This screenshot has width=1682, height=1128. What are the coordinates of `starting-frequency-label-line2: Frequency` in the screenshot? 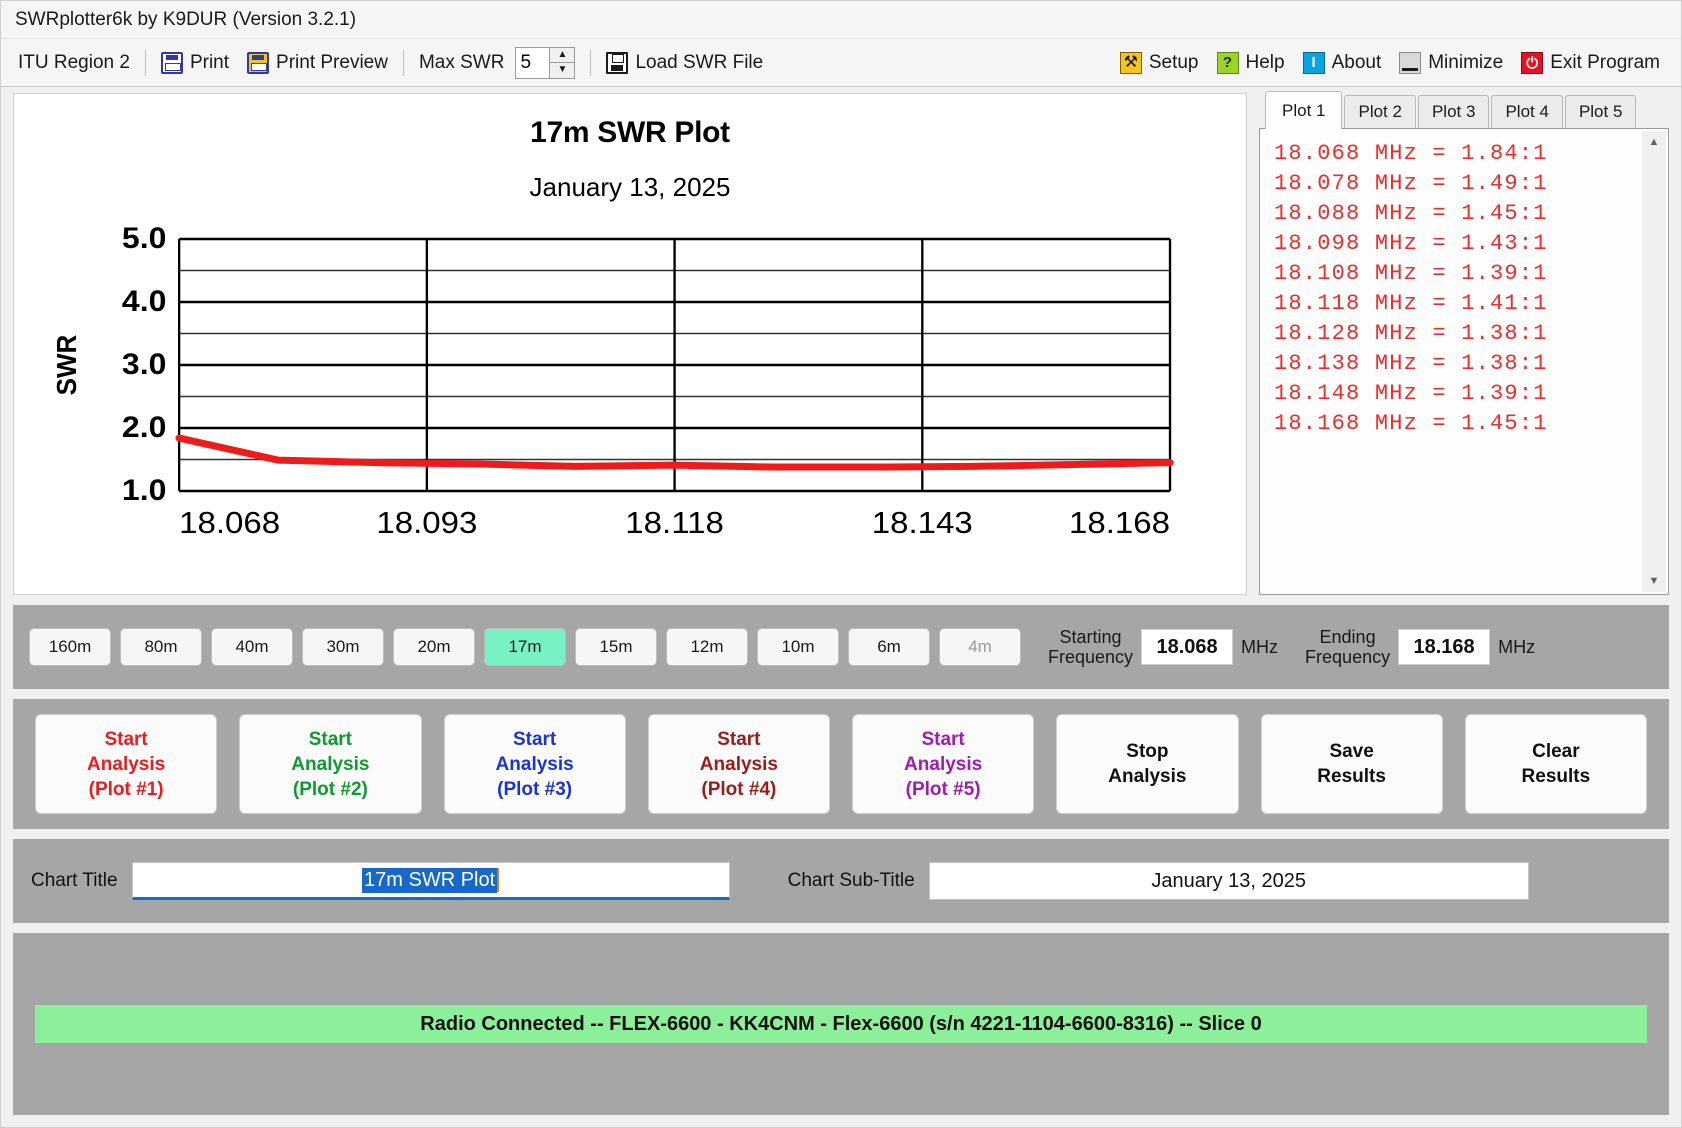 It's located at (1091, 657).